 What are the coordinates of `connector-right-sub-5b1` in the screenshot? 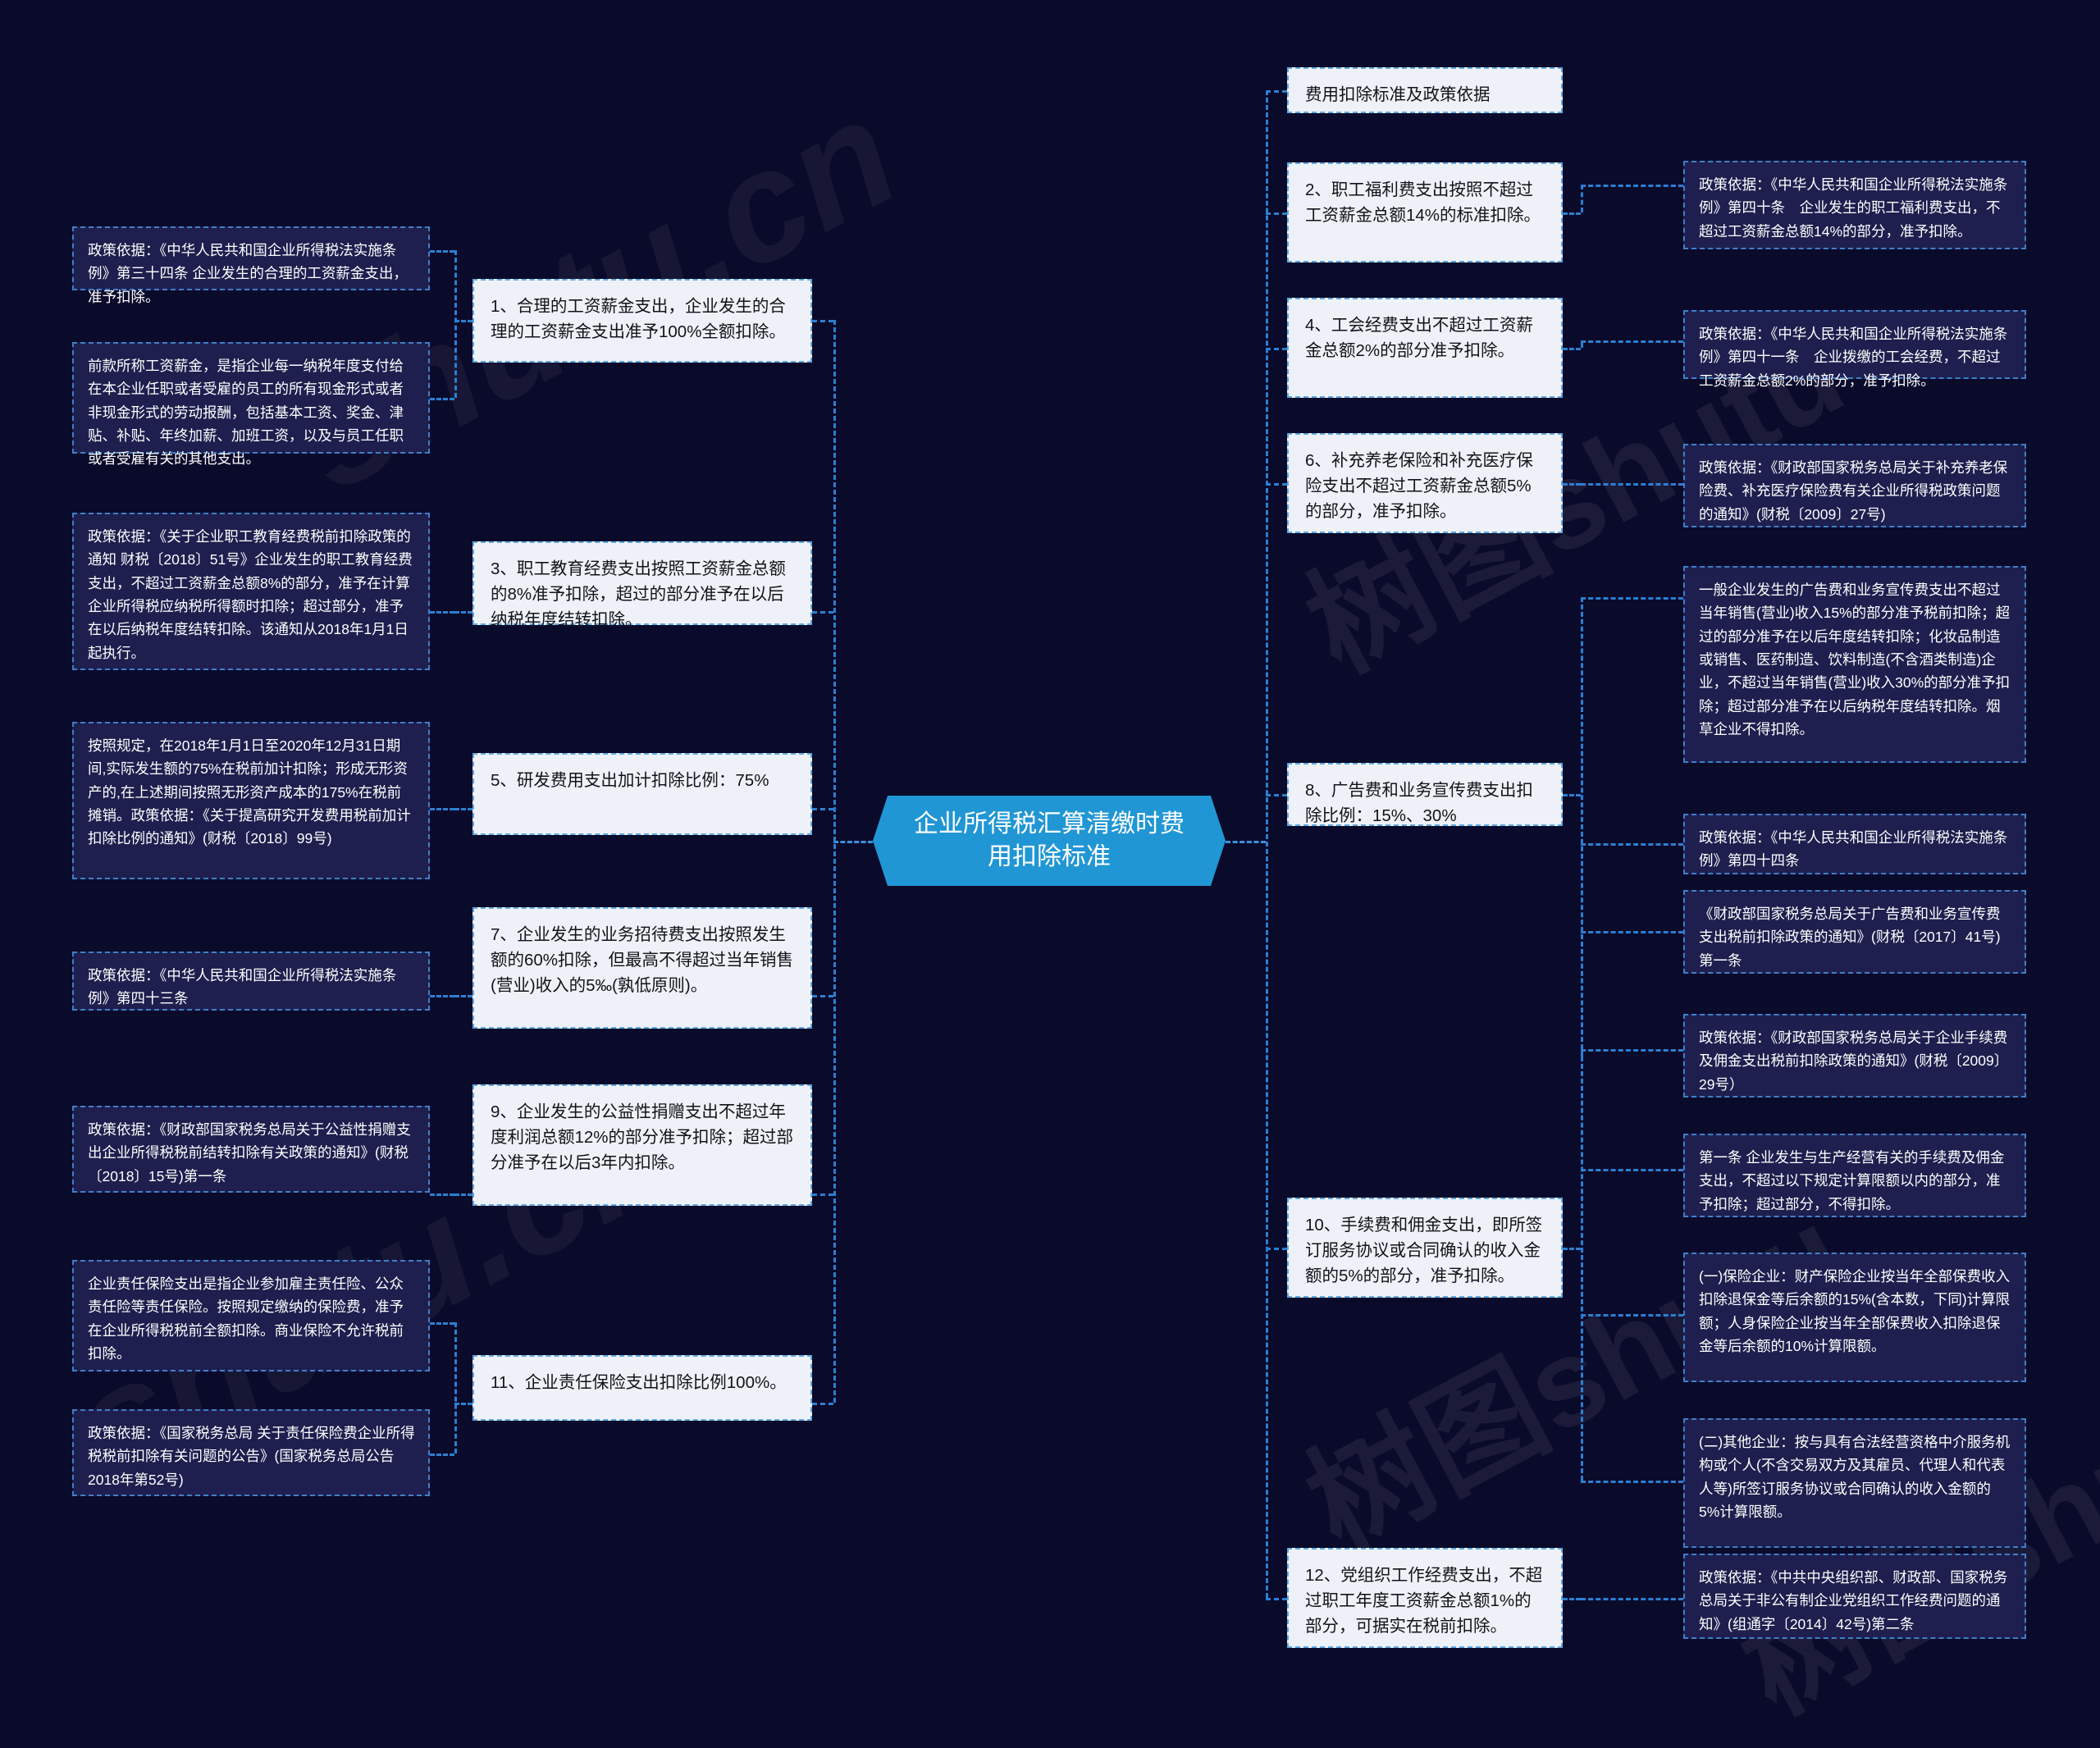 It's located at (1632, 1170).